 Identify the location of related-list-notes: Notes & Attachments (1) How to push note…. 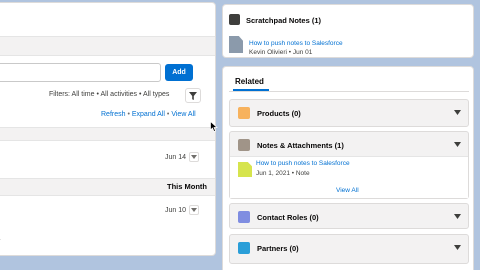
(349, 165).